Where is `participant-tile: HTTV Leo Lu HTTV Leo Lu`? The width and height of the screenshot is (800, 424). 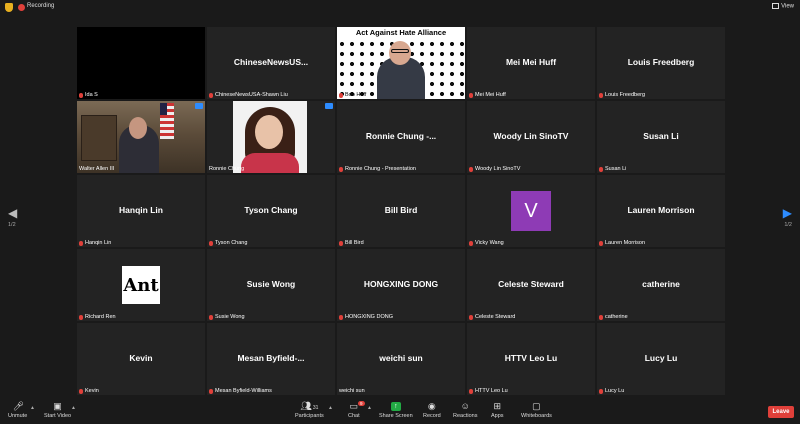
participant-tile: HTTV Leo Lu HTTV Leo Lu is located at coordinates (531, 359).